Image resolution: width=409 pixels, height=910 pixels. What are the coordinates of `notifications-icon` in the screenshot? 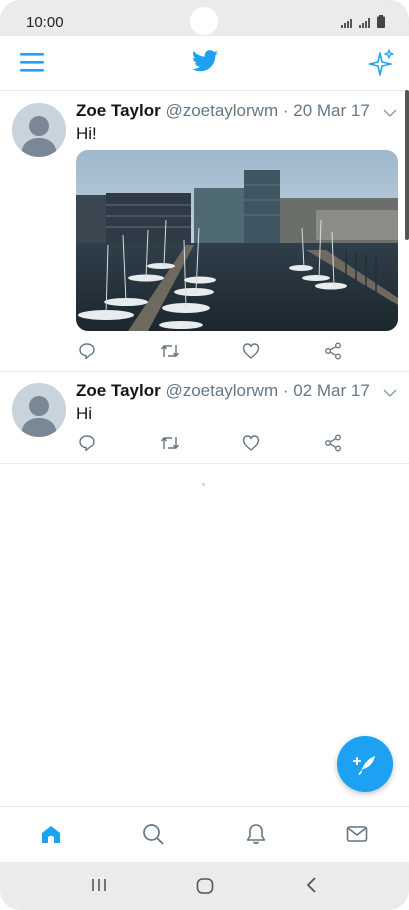 It's located at (256, 834).